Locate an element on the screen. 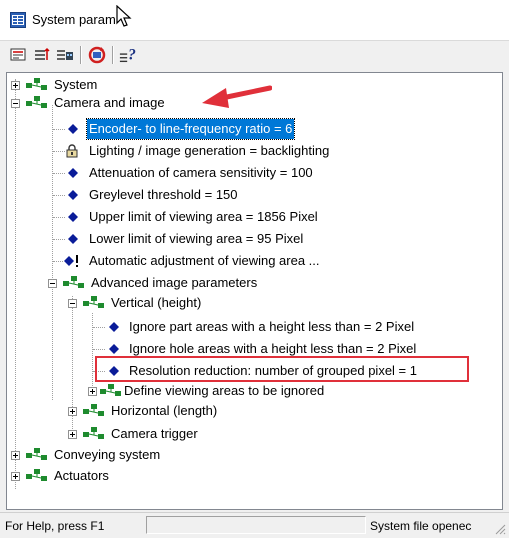  title-bar: System param is located at coordinates (254, 20).